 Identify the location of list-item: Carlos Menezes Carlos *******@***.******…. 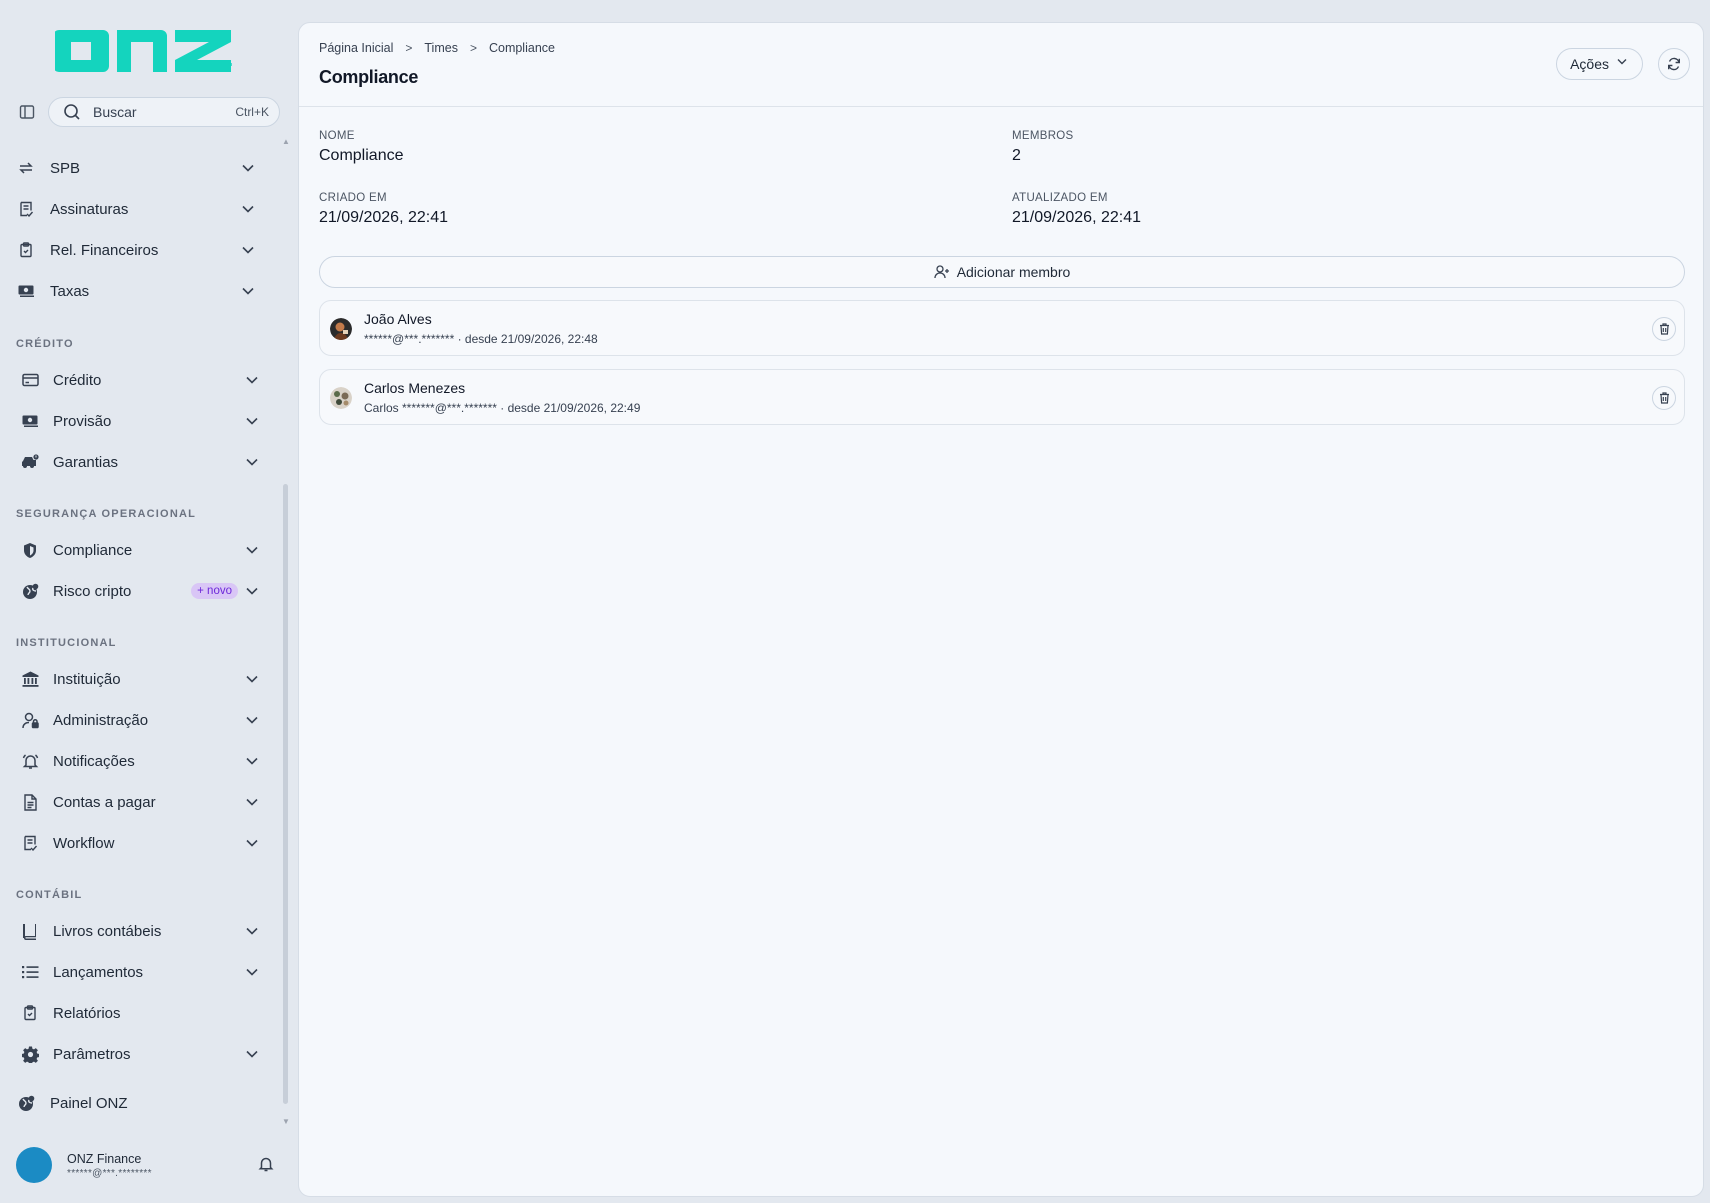
(1002, 397).